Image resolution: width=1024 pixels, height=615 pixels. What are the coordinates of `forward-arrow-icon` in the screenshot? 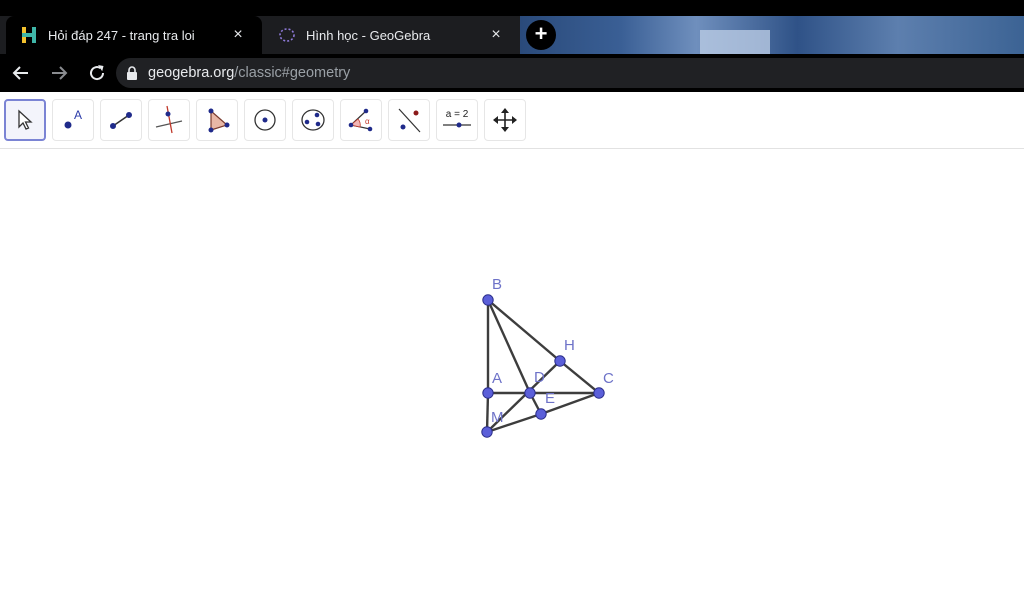 It's located at (60, 73).